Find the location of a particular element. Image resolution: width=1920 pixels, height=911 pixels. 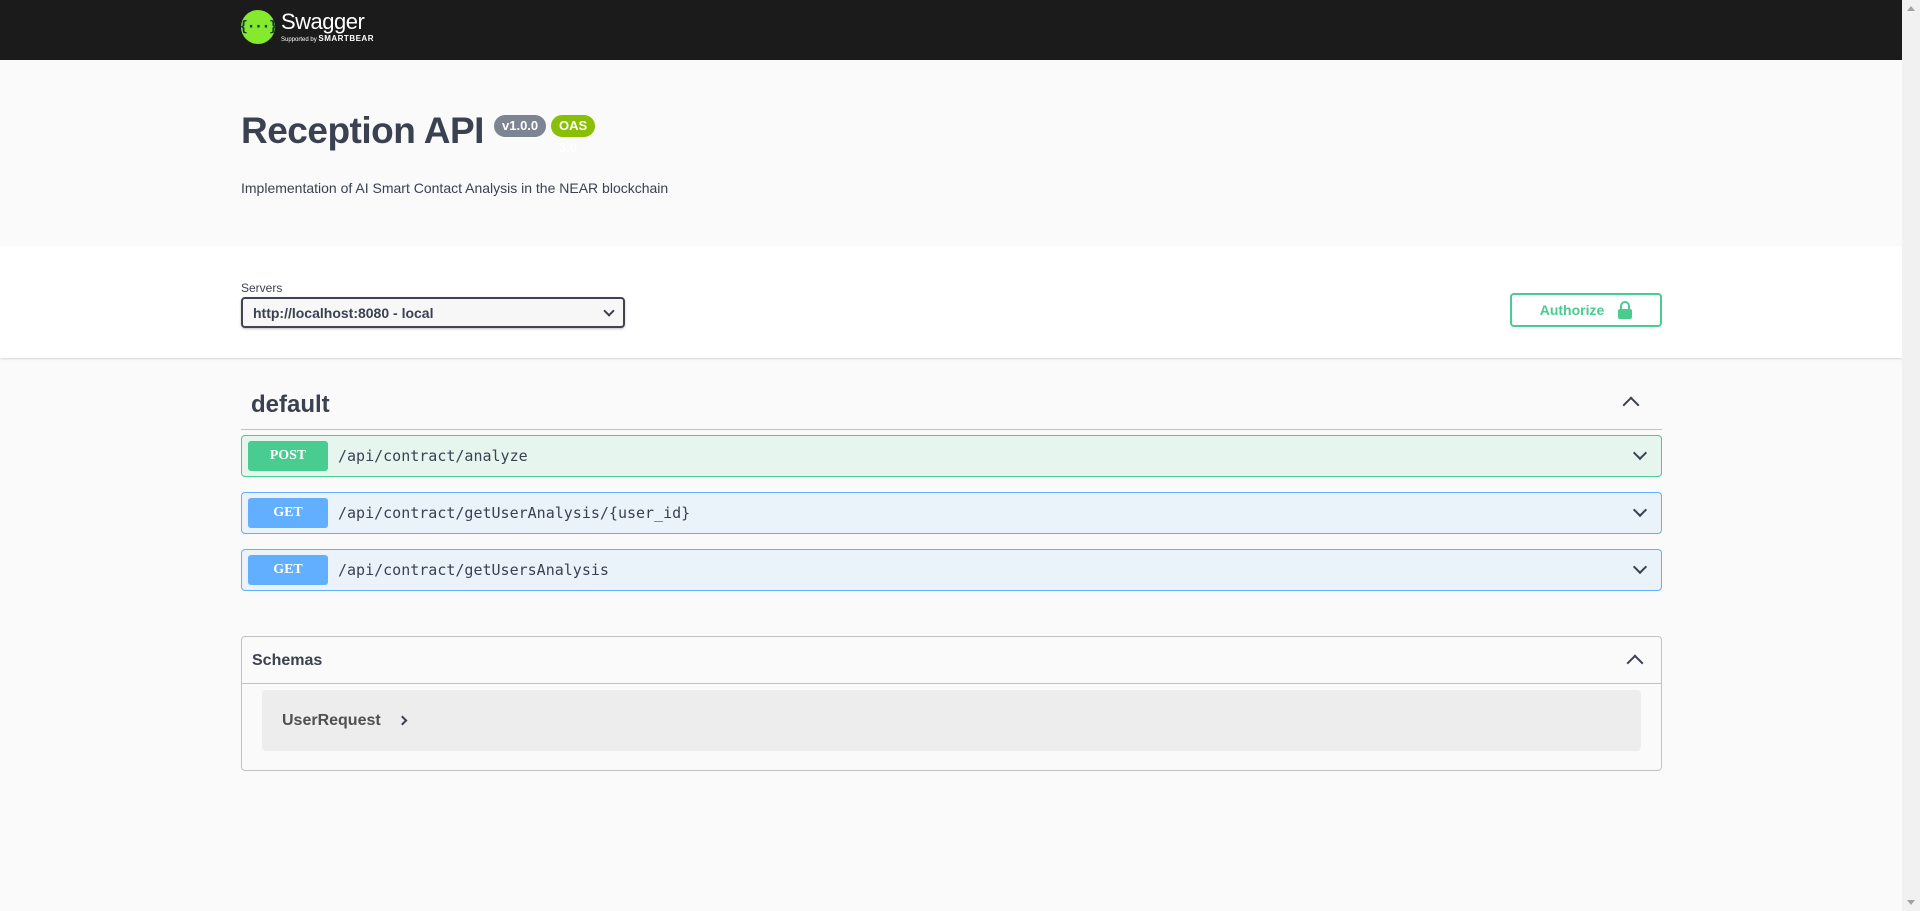

model-user-request: UserRequest is located at coordinates (951, 720).